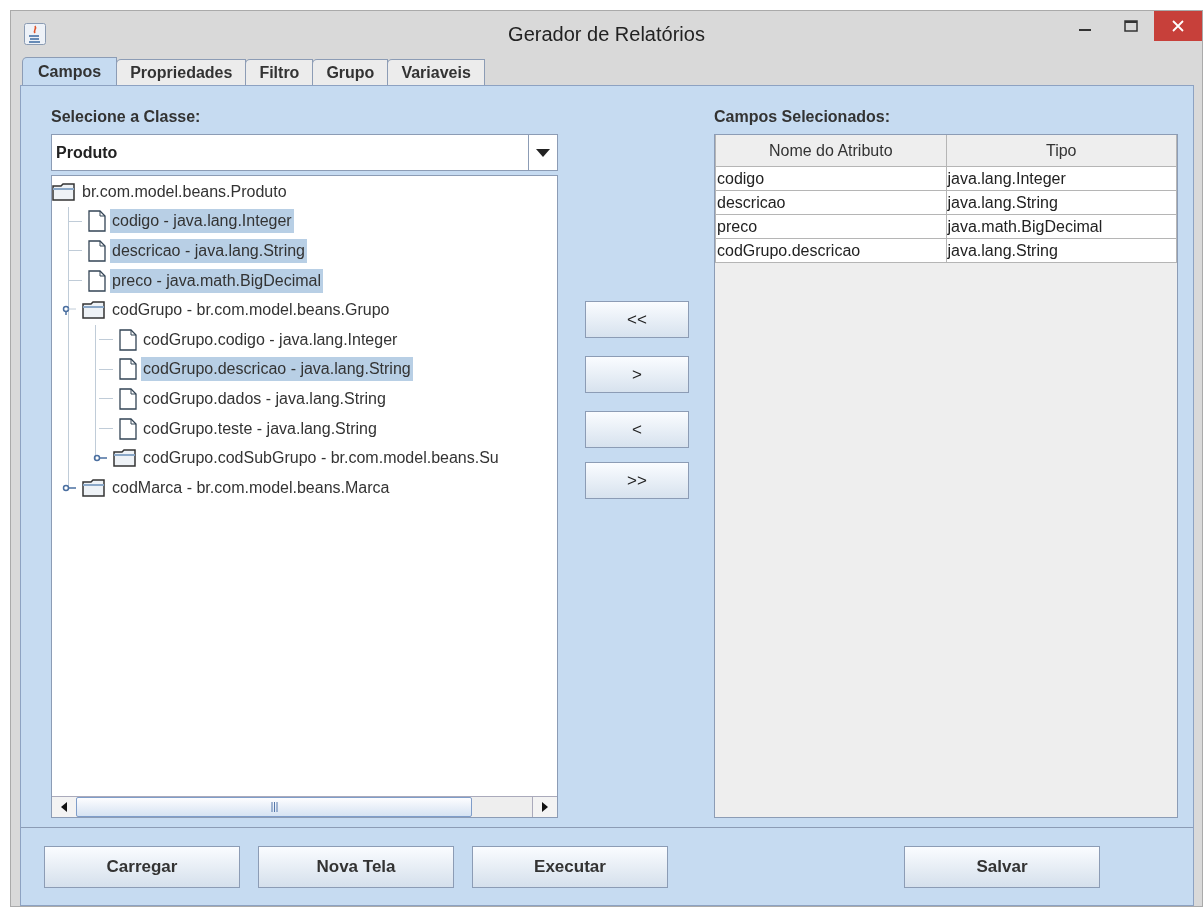 The width and height of the screenshot is (1203, 909). Describe the element at coordinates (264, 398) in the screenshot. I see `tree-node: codGrupo.dados - java.lang.String` at that location.